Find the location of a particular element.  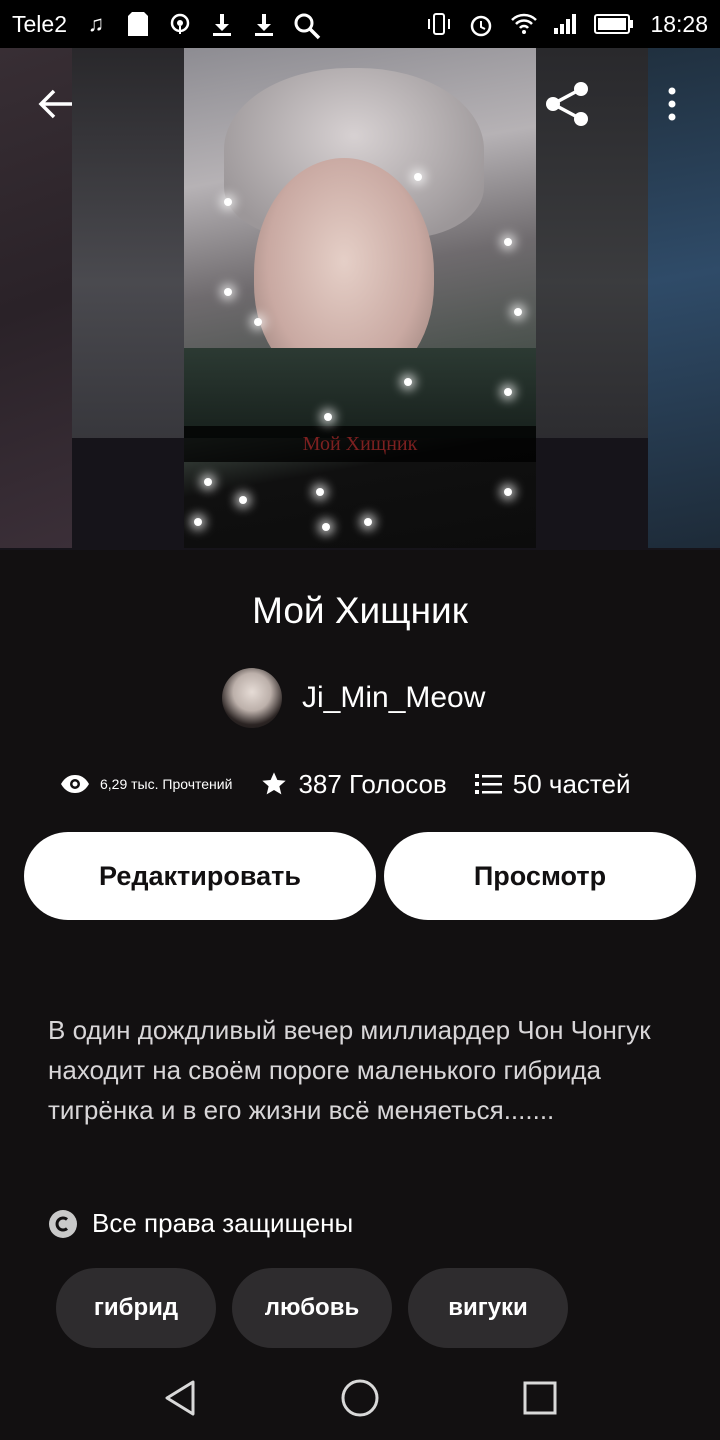

arrow-left-icon is located at coordinates (55, 104).